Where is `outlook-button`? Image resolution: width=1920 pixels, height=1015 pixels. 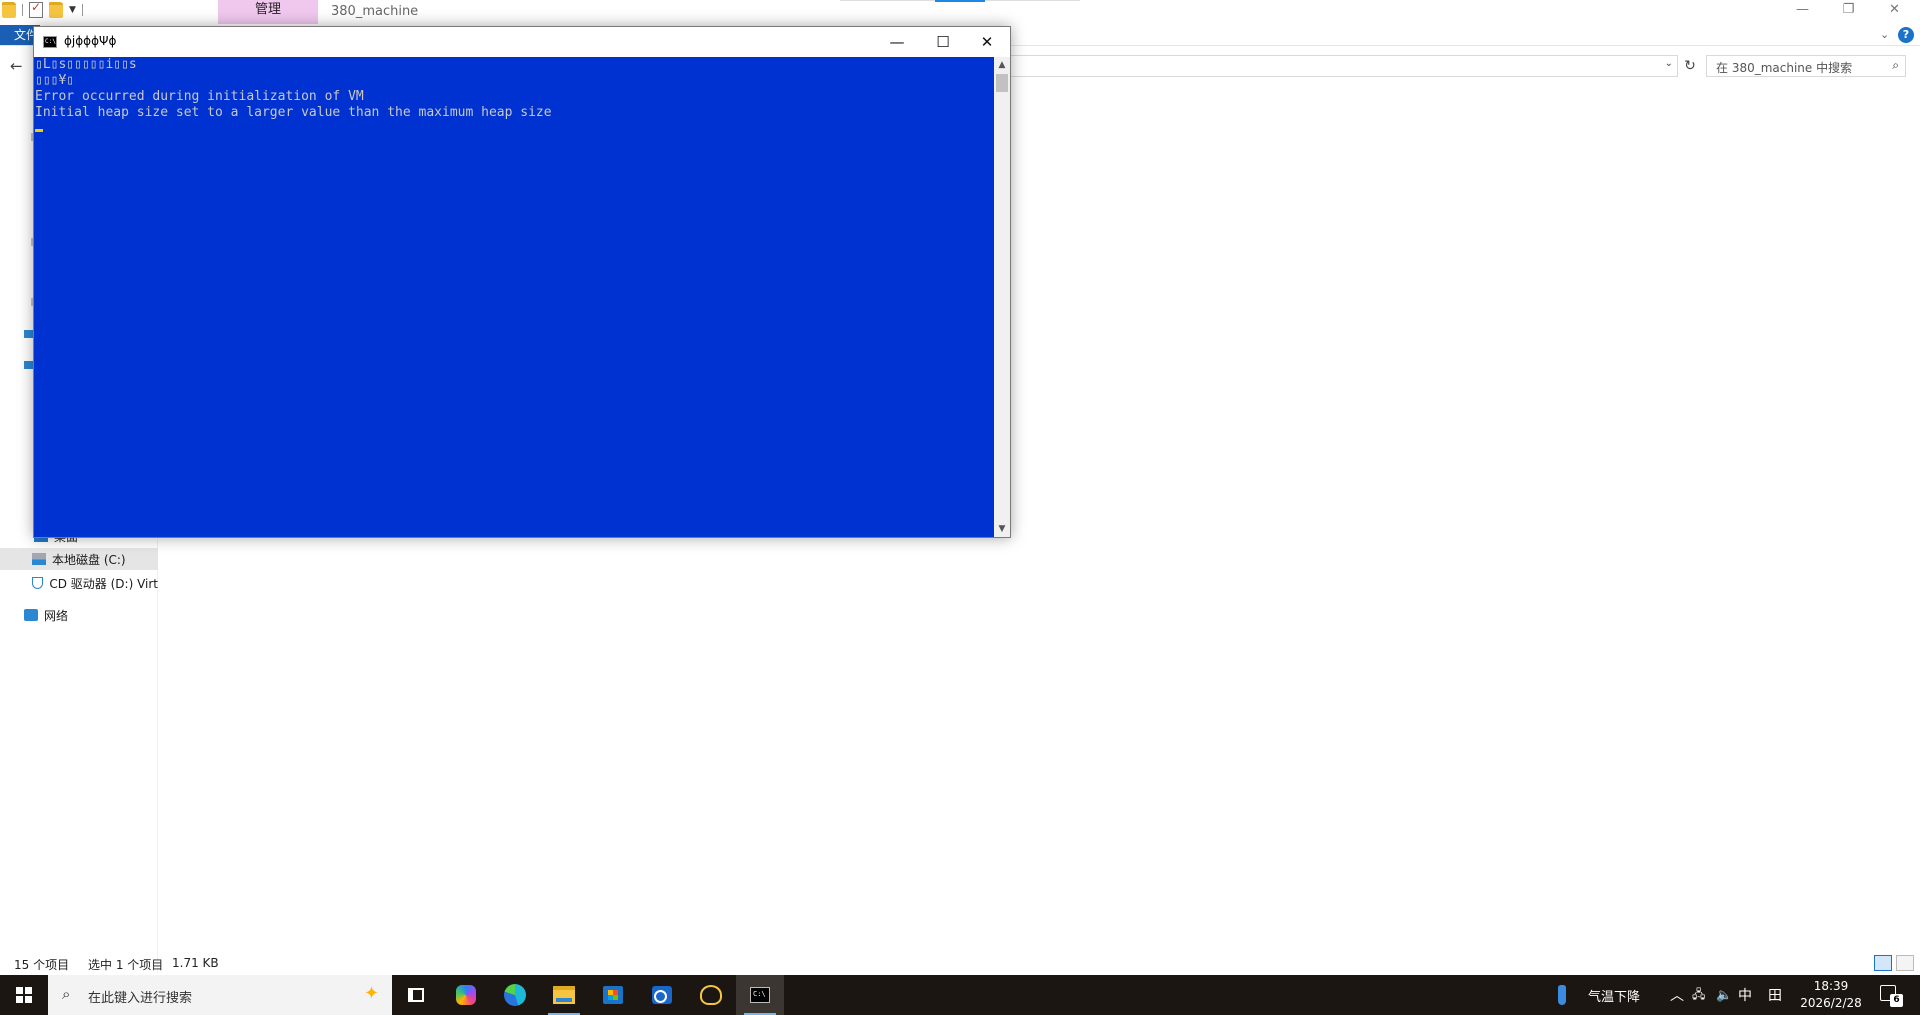
outlook-button is located at coordinates (662, 995).